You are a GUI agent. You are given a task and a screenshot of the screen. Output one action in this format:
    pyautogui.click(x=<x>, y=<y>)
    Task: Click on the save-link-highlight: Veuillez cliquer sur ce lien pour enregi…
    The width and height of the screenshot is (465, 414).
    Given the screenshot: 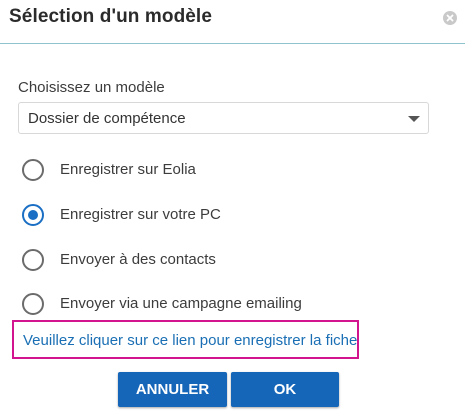 What is the action you would take?
    pyautogui.click(x=185, y=339)
    